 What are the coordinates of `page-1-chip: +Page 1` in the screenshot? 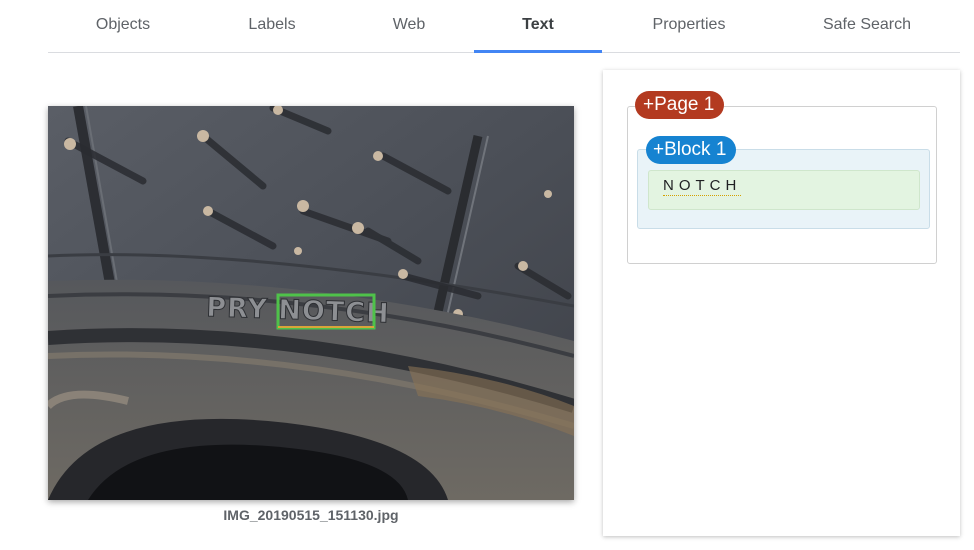 It's located at (680, 105).